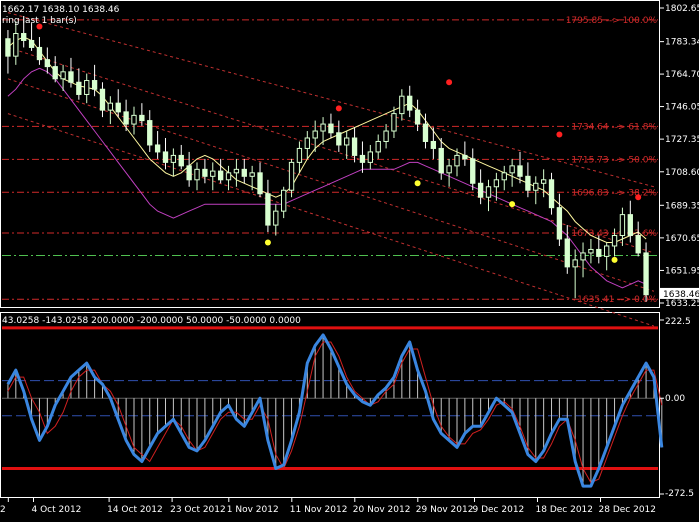  I want to click on fib-level-label: 1734.64 --> 61.8%, so click(614, 127).